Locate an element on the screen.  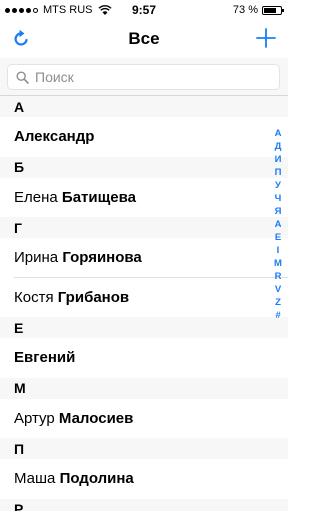
index-letter: M is located at coordinates (278, 263).